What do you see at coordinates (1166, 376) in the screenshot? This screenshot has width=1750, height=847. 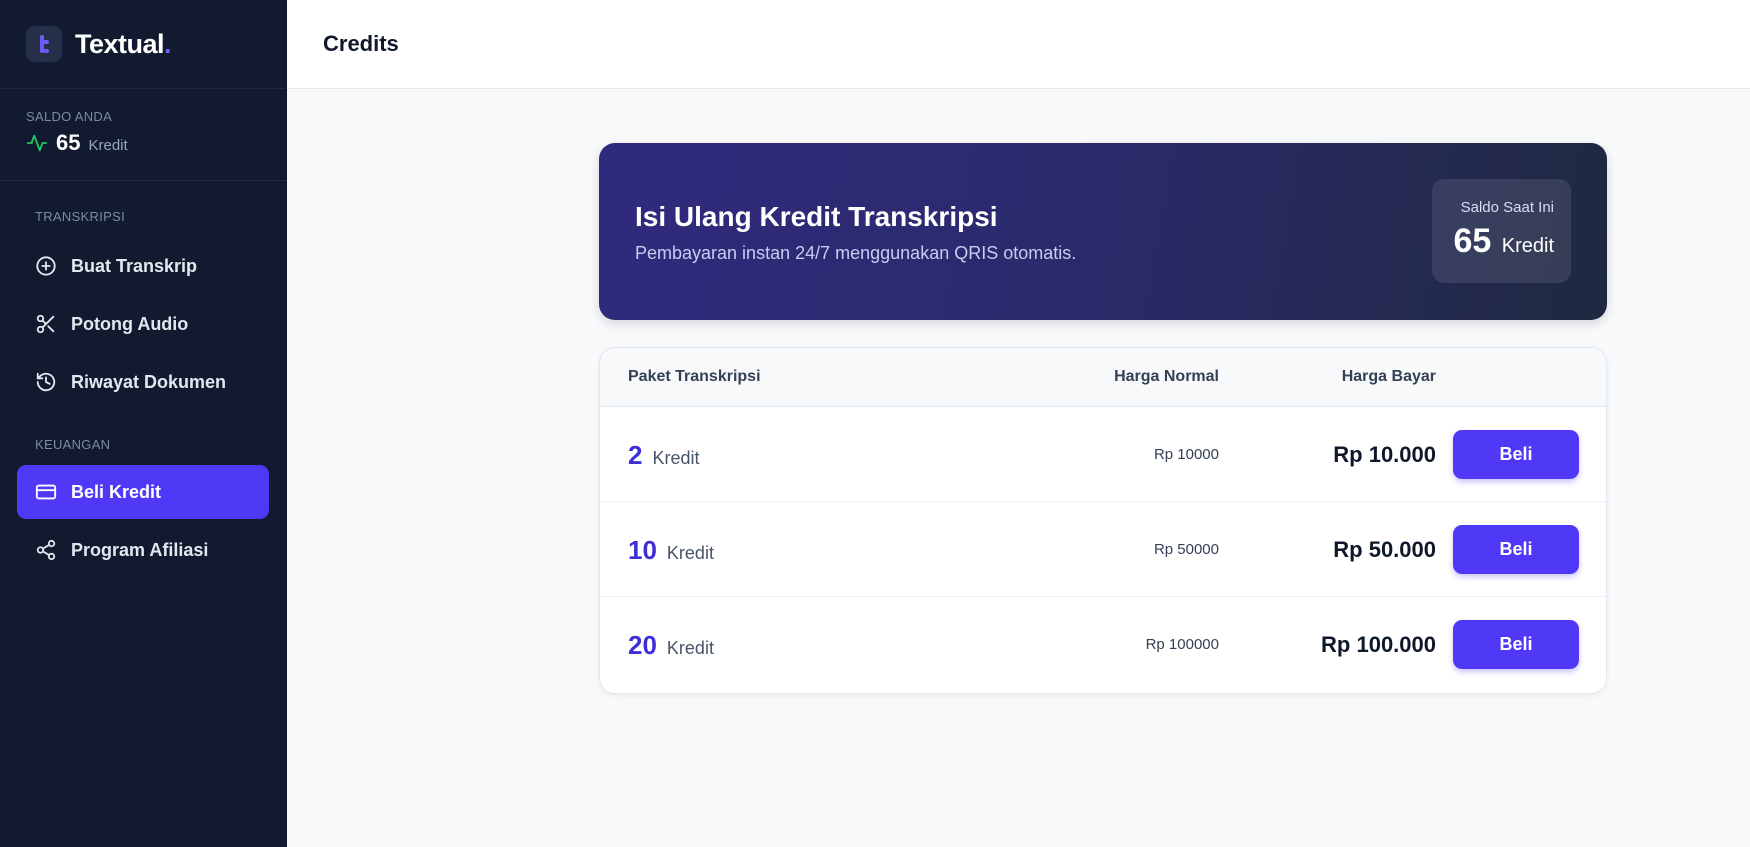 I see `column-header-harga-normal: Harga Normal` at bounding box center [1166, 376].